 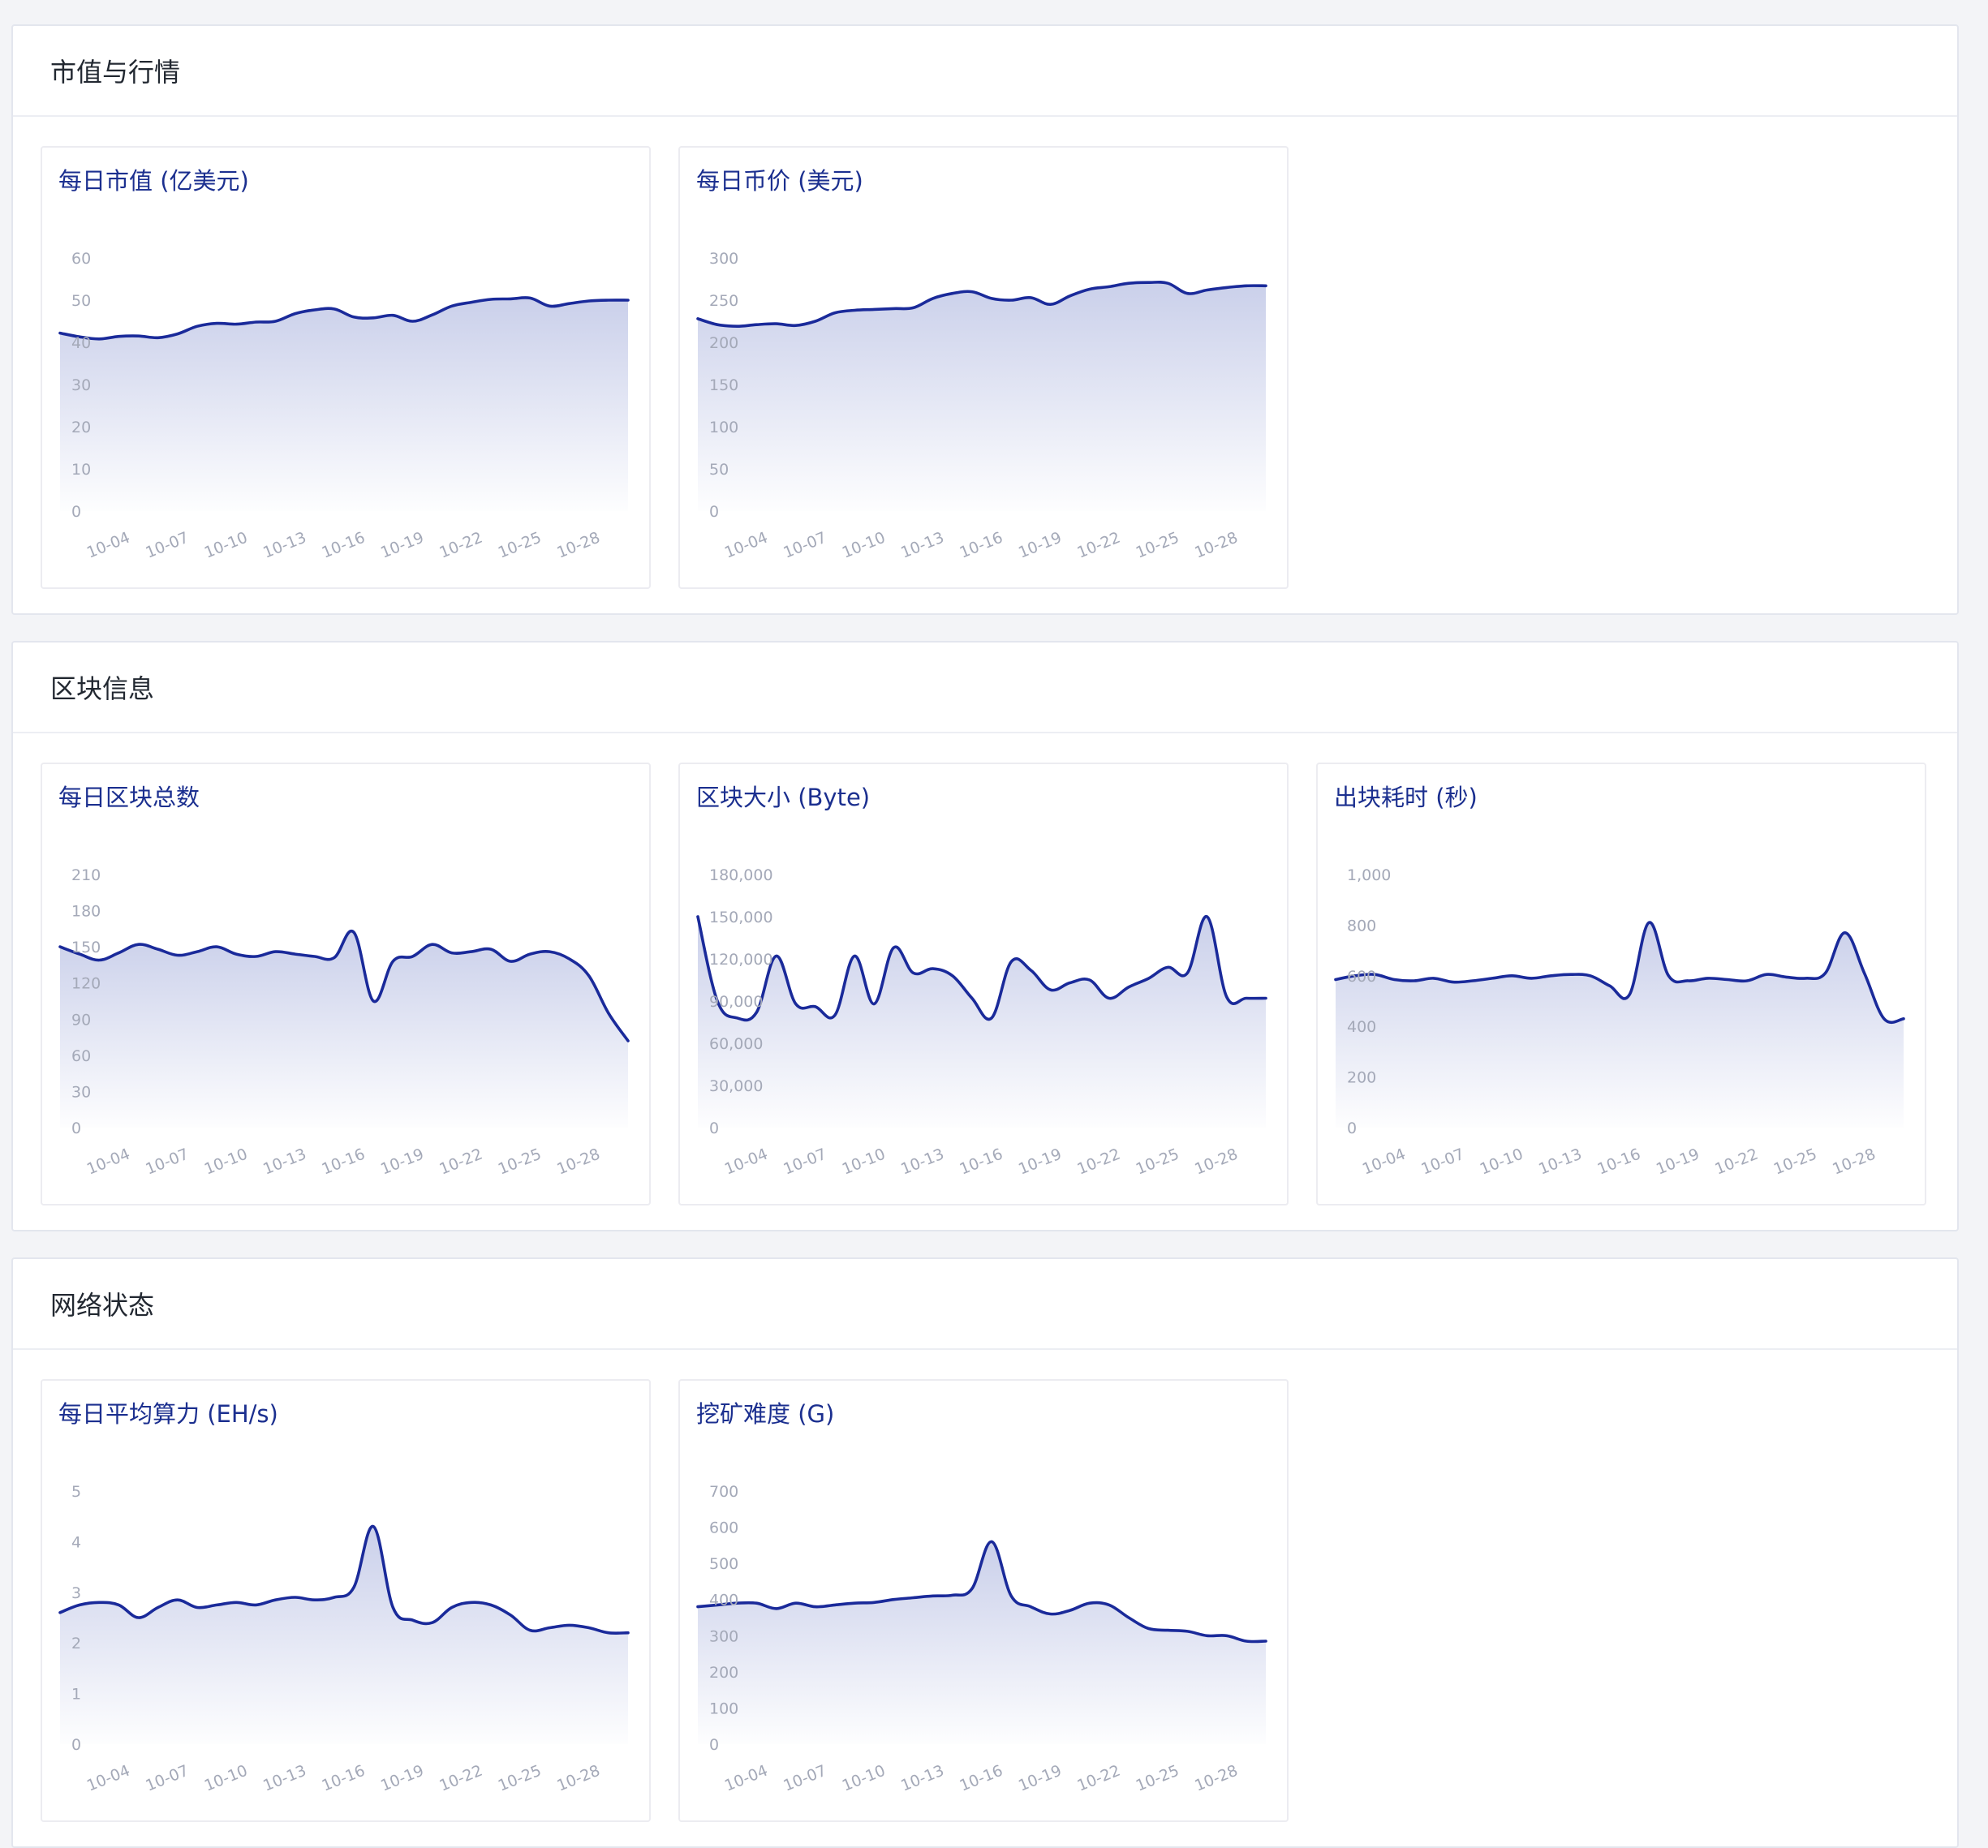 I want to click on y-tick-label: 90, so click(x=81, y=1020).